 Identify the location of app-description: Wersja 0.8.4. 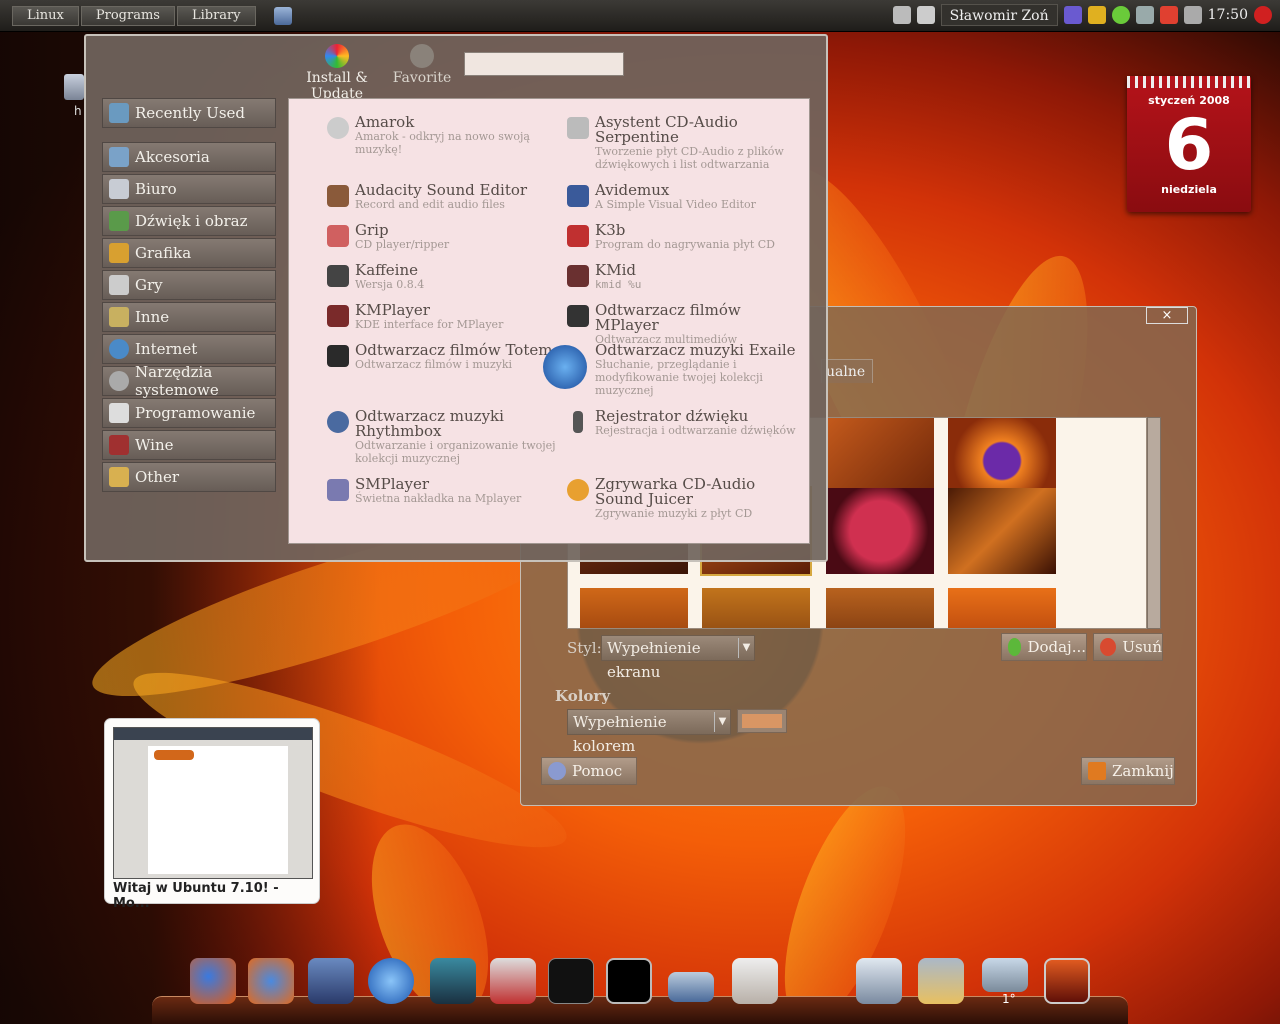
(390, 284).